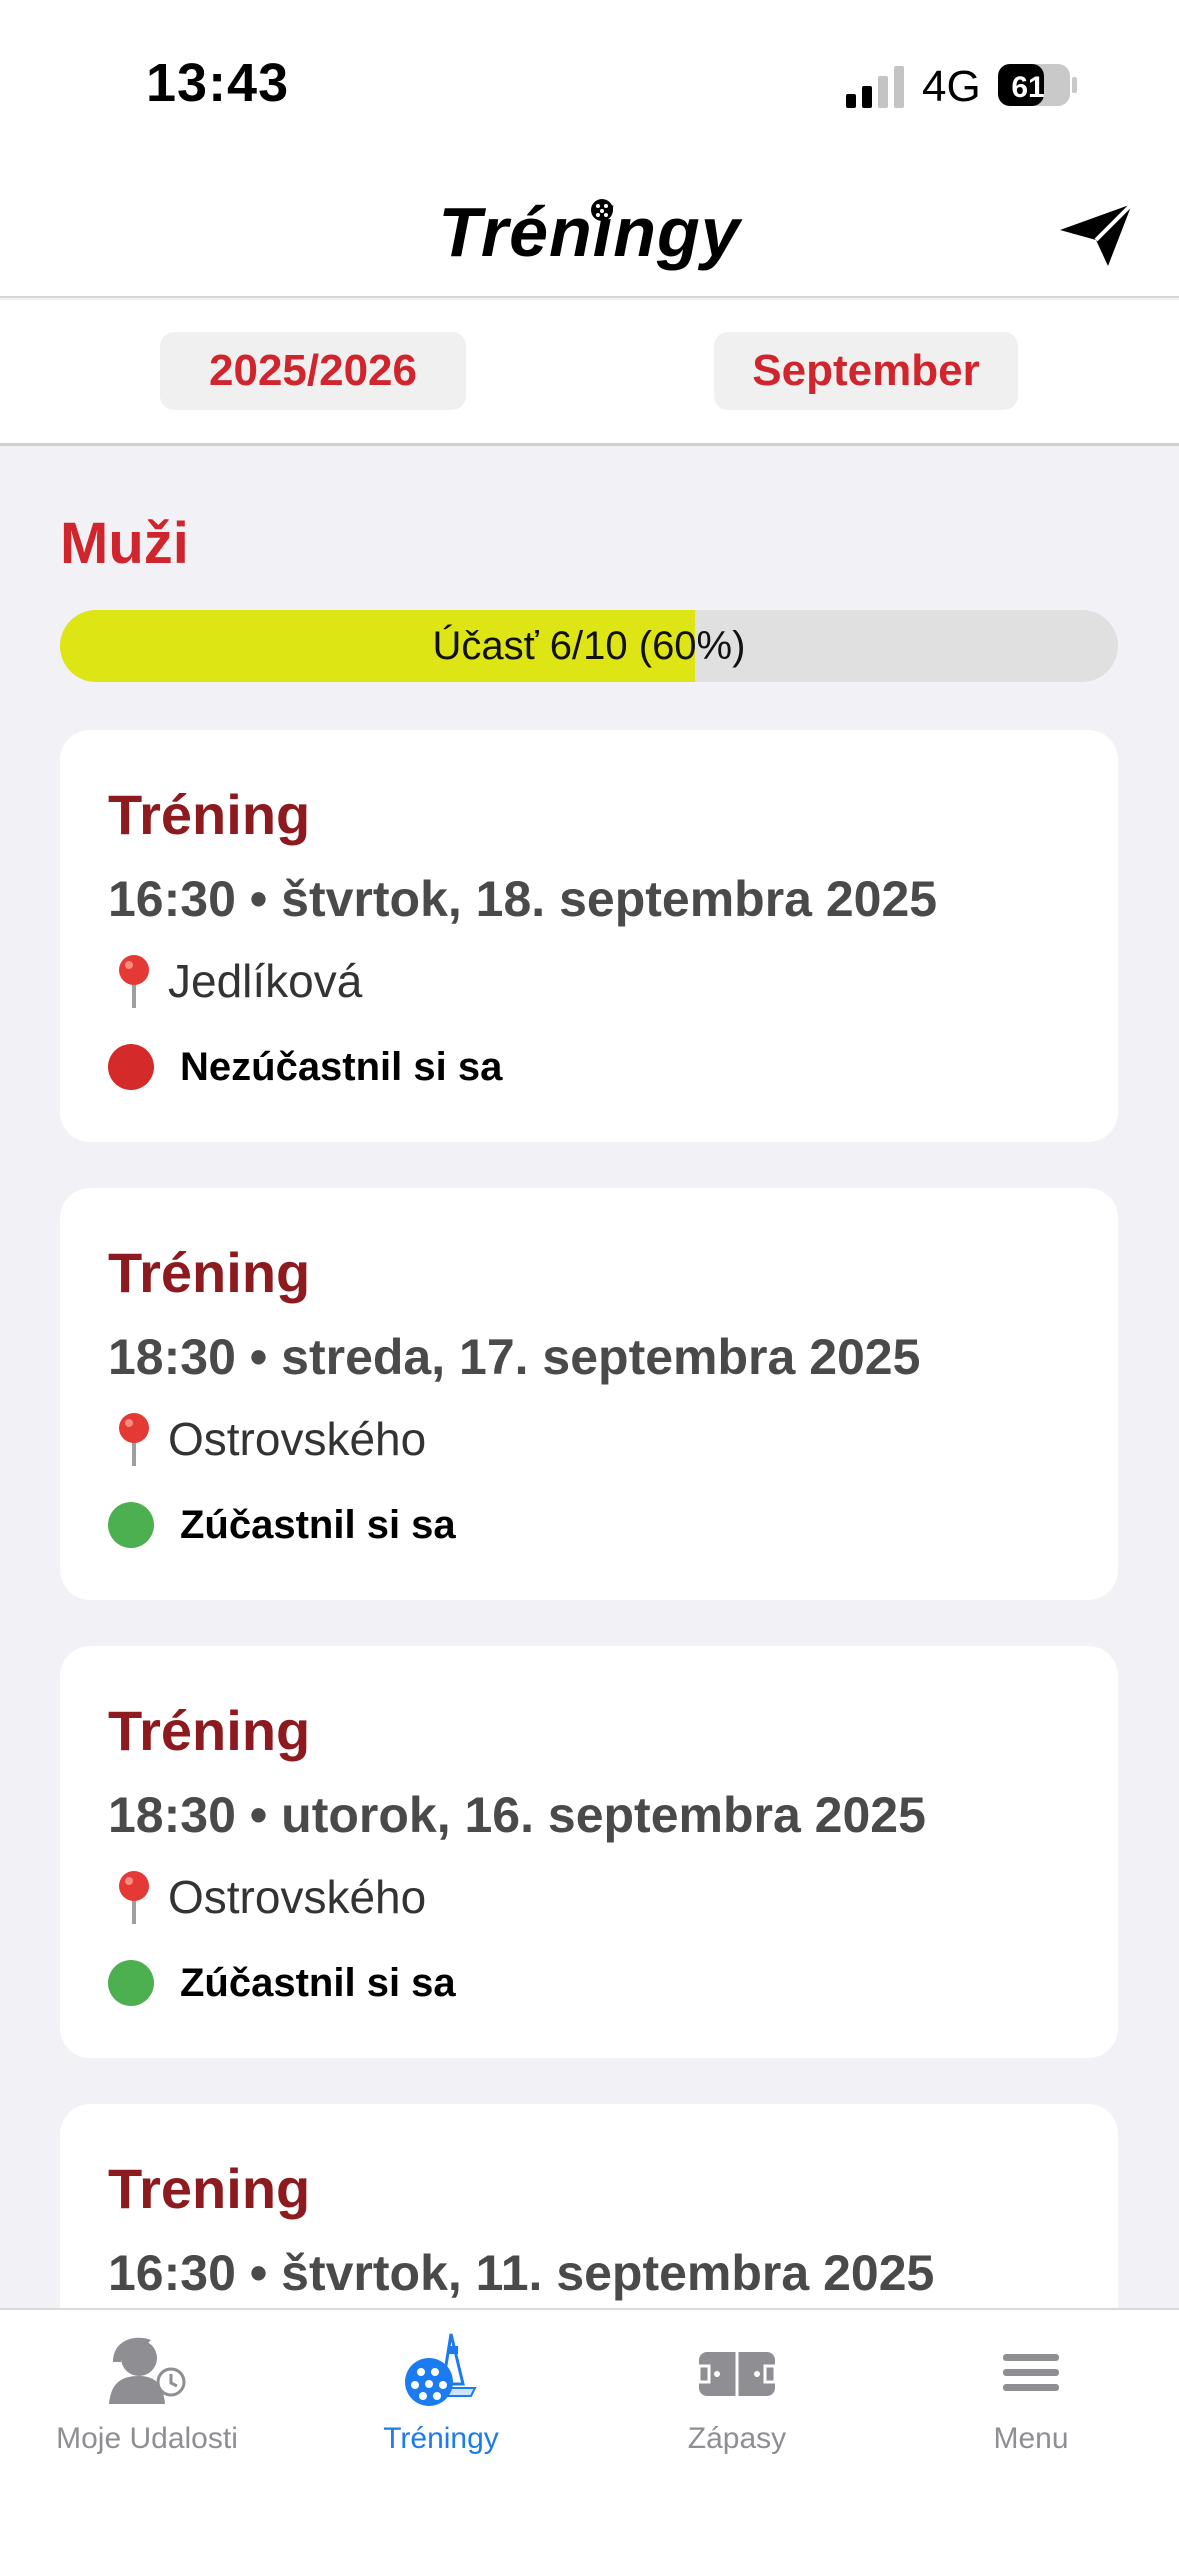 The width and height of the screenshot is (1179, 2556). What do you see at coordinates (124, 543) in the screenshot?
I see `team-title: Muži` at bounding box center [124, 543].